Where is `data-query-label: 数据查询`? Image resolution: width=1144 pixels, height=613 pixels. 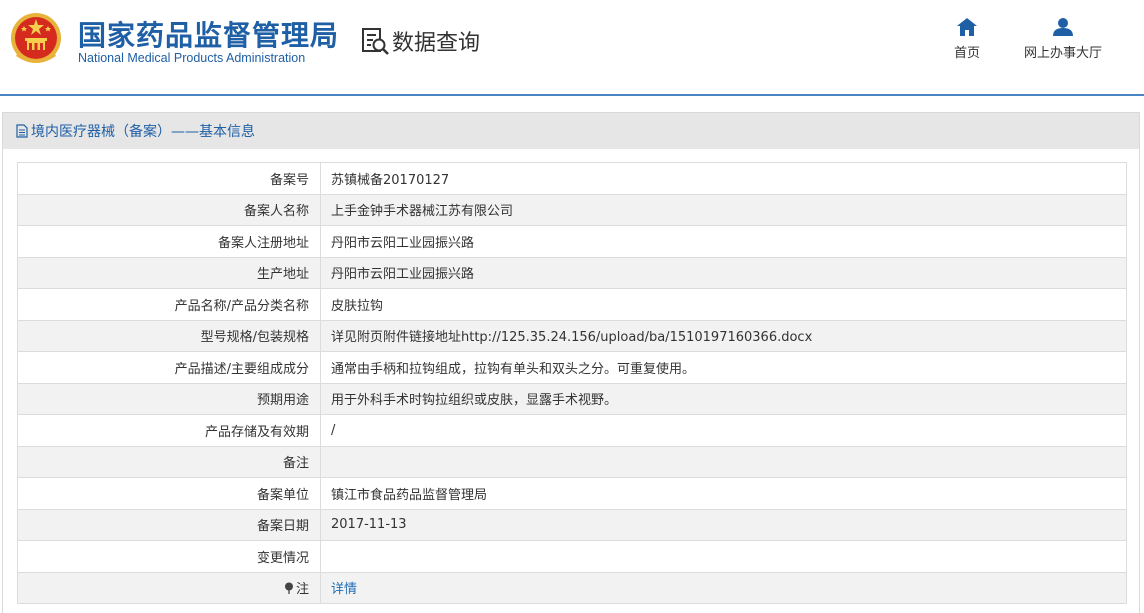
data-query-label: 数据查询 is located at coordinates (420, 41).